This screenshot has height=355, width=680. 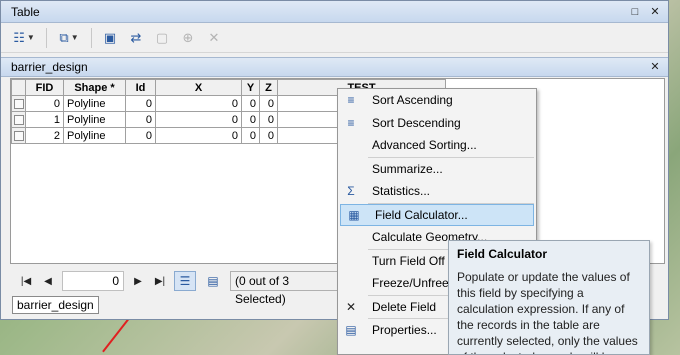 I want to click on menu-item-sort-ascending: ≡ Sort Ascending, so click(x=437, y=100).